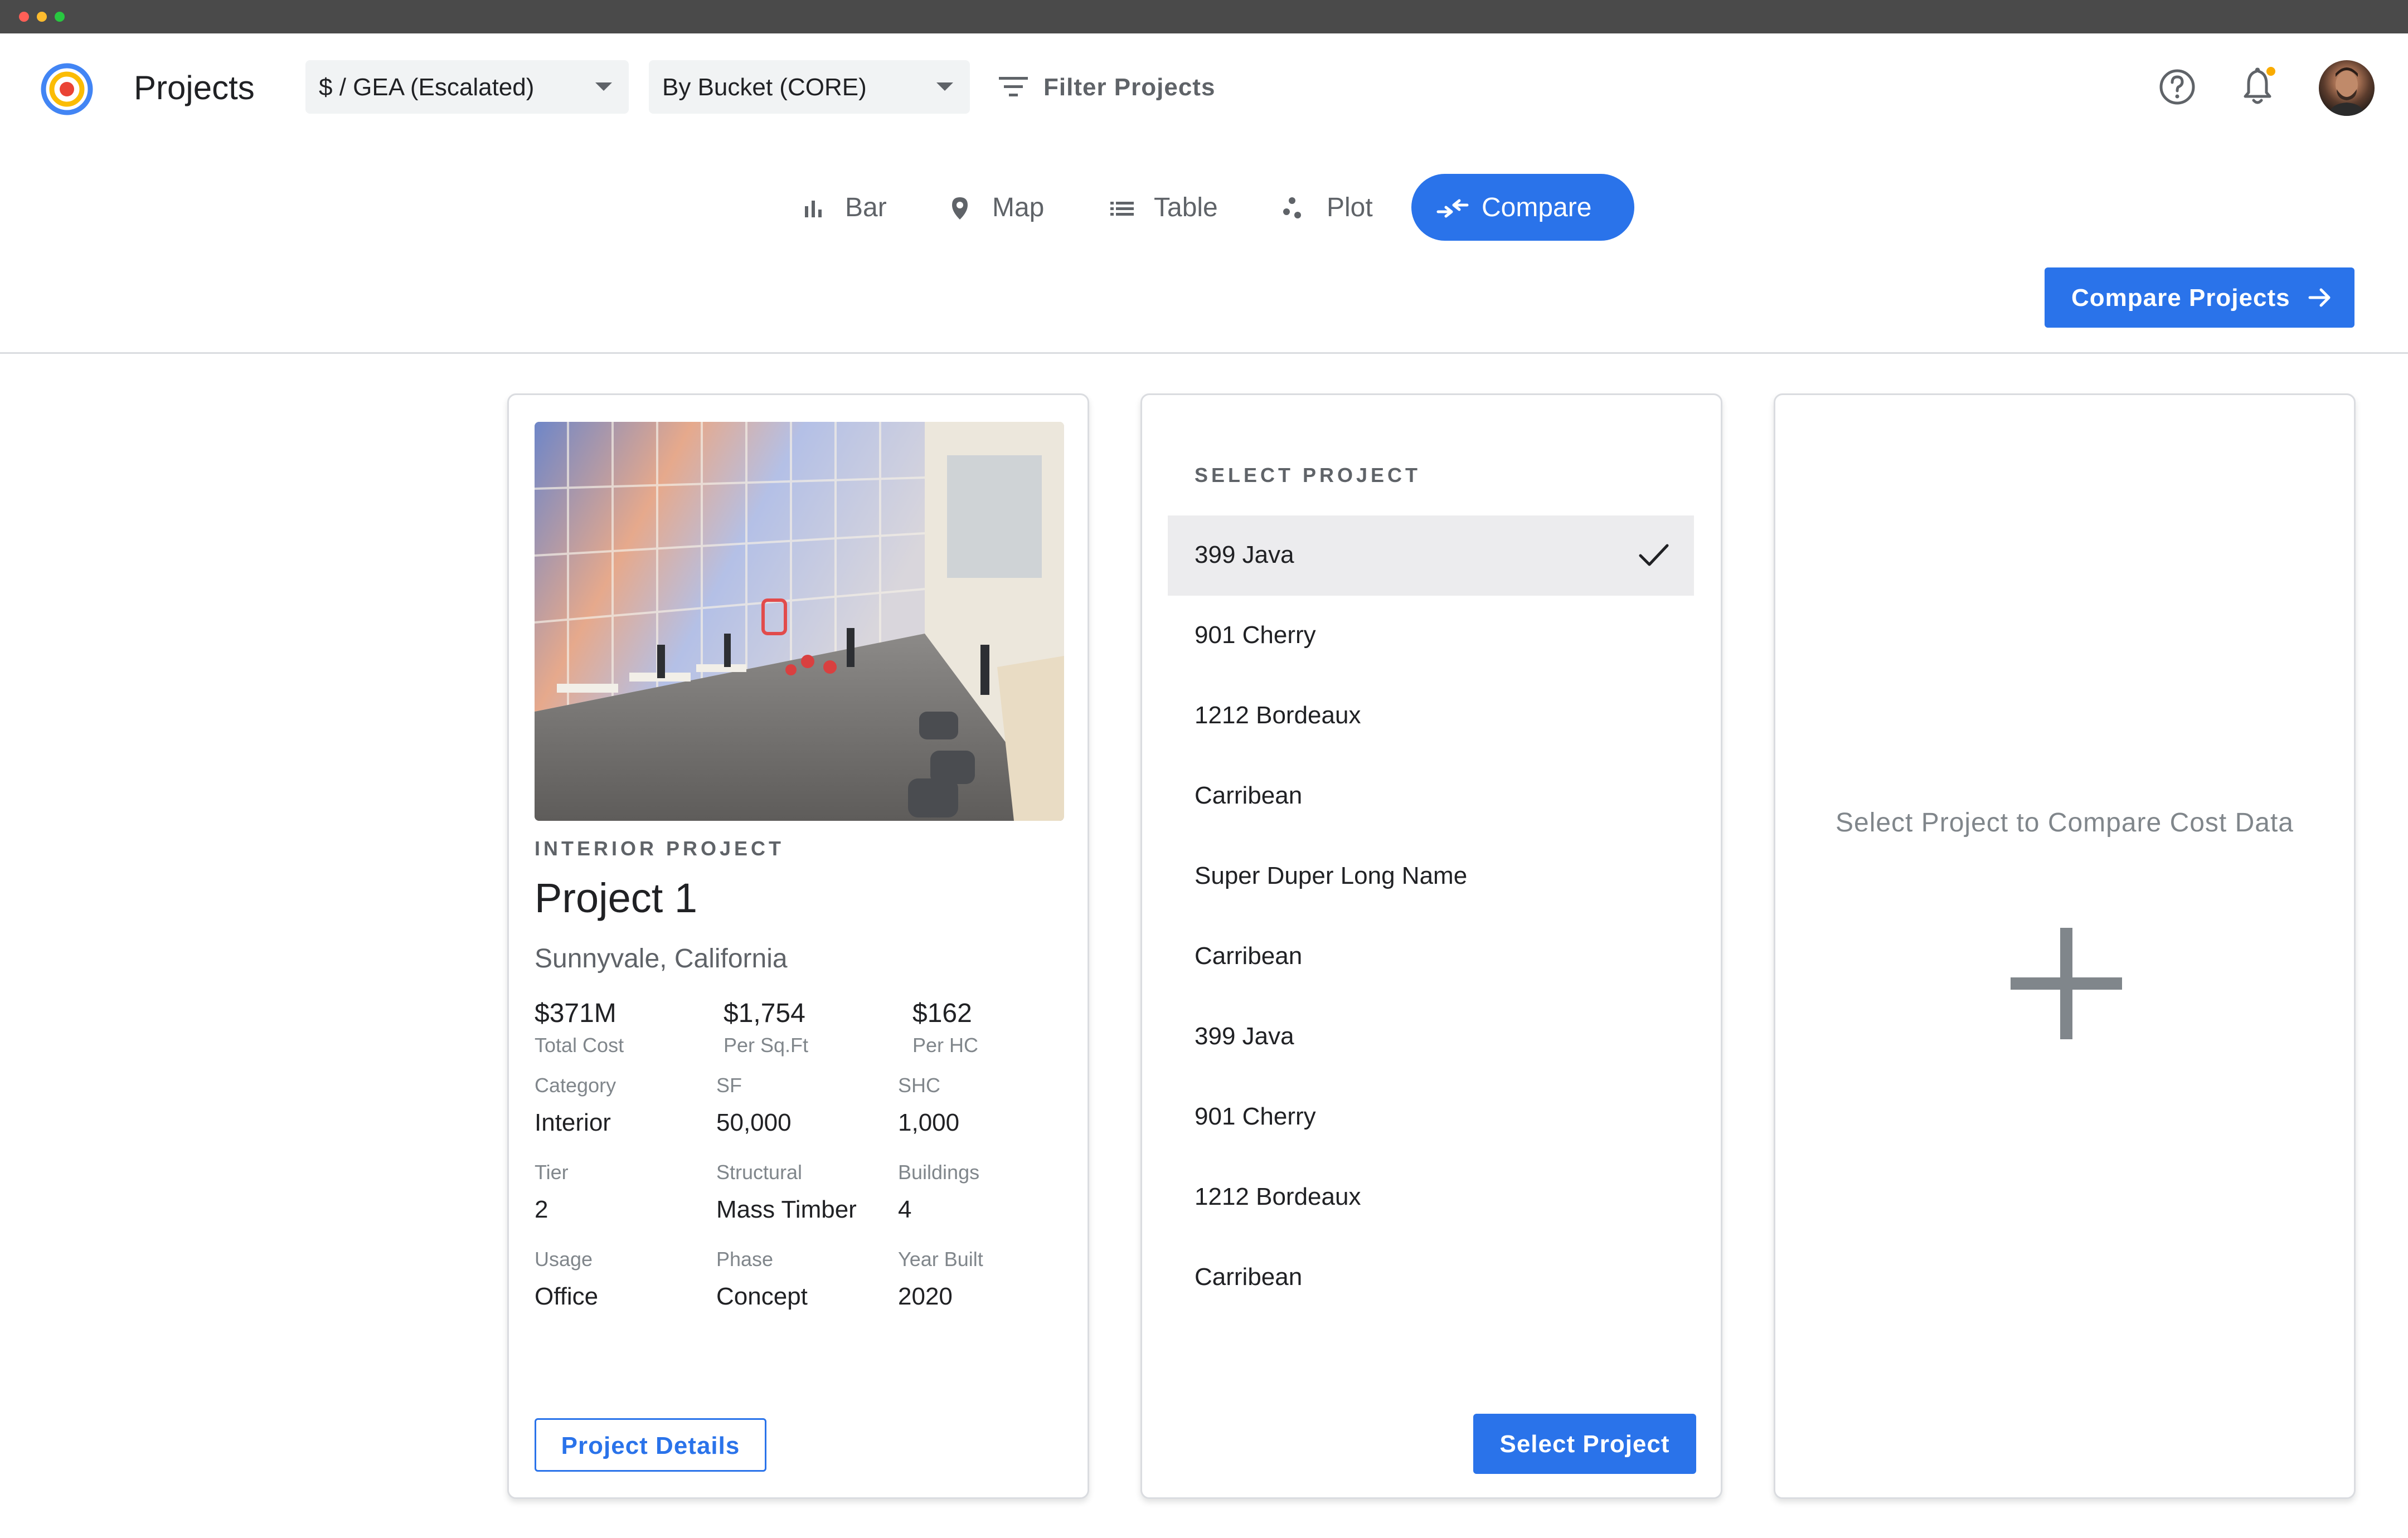  What do you see at coordinates (2067, 983) in the screenshot?
I see `plus-icon` at bounding box center [2067, 983].